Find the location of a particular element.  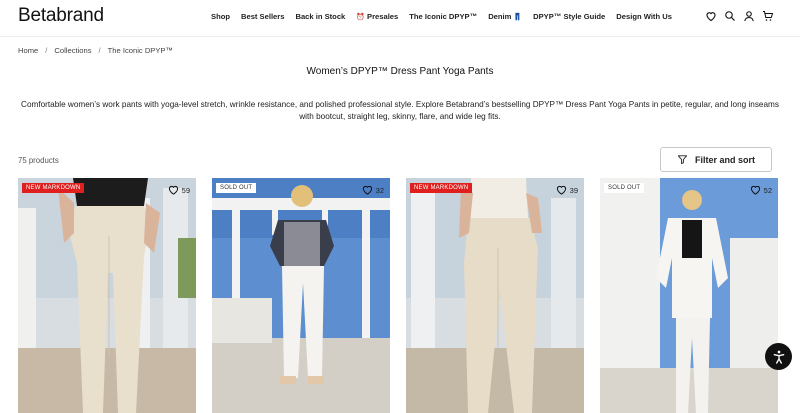

accessibility-icon is located at coordinates (778, 357).